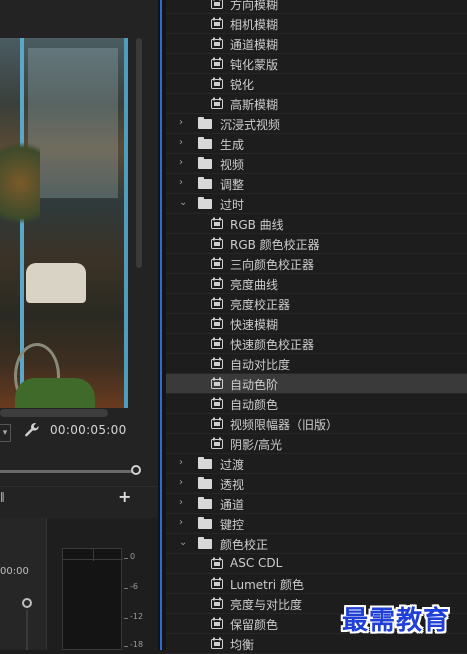 Image resolution: width=467 pixels, height=654 pixels. I want to click on wrench-icon, so click(32, 432).